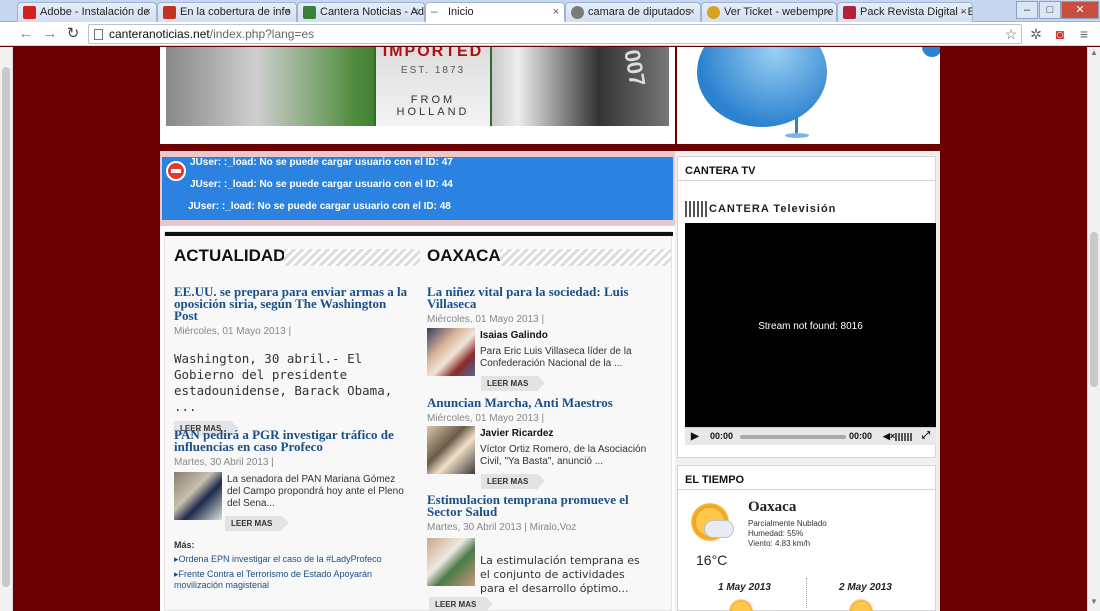  What do you see at coordinates (555, 34) in the screenshot?
I see `address-bar: canteranoticias.net/index.php?lang=es` at bounding box center [555, 34].